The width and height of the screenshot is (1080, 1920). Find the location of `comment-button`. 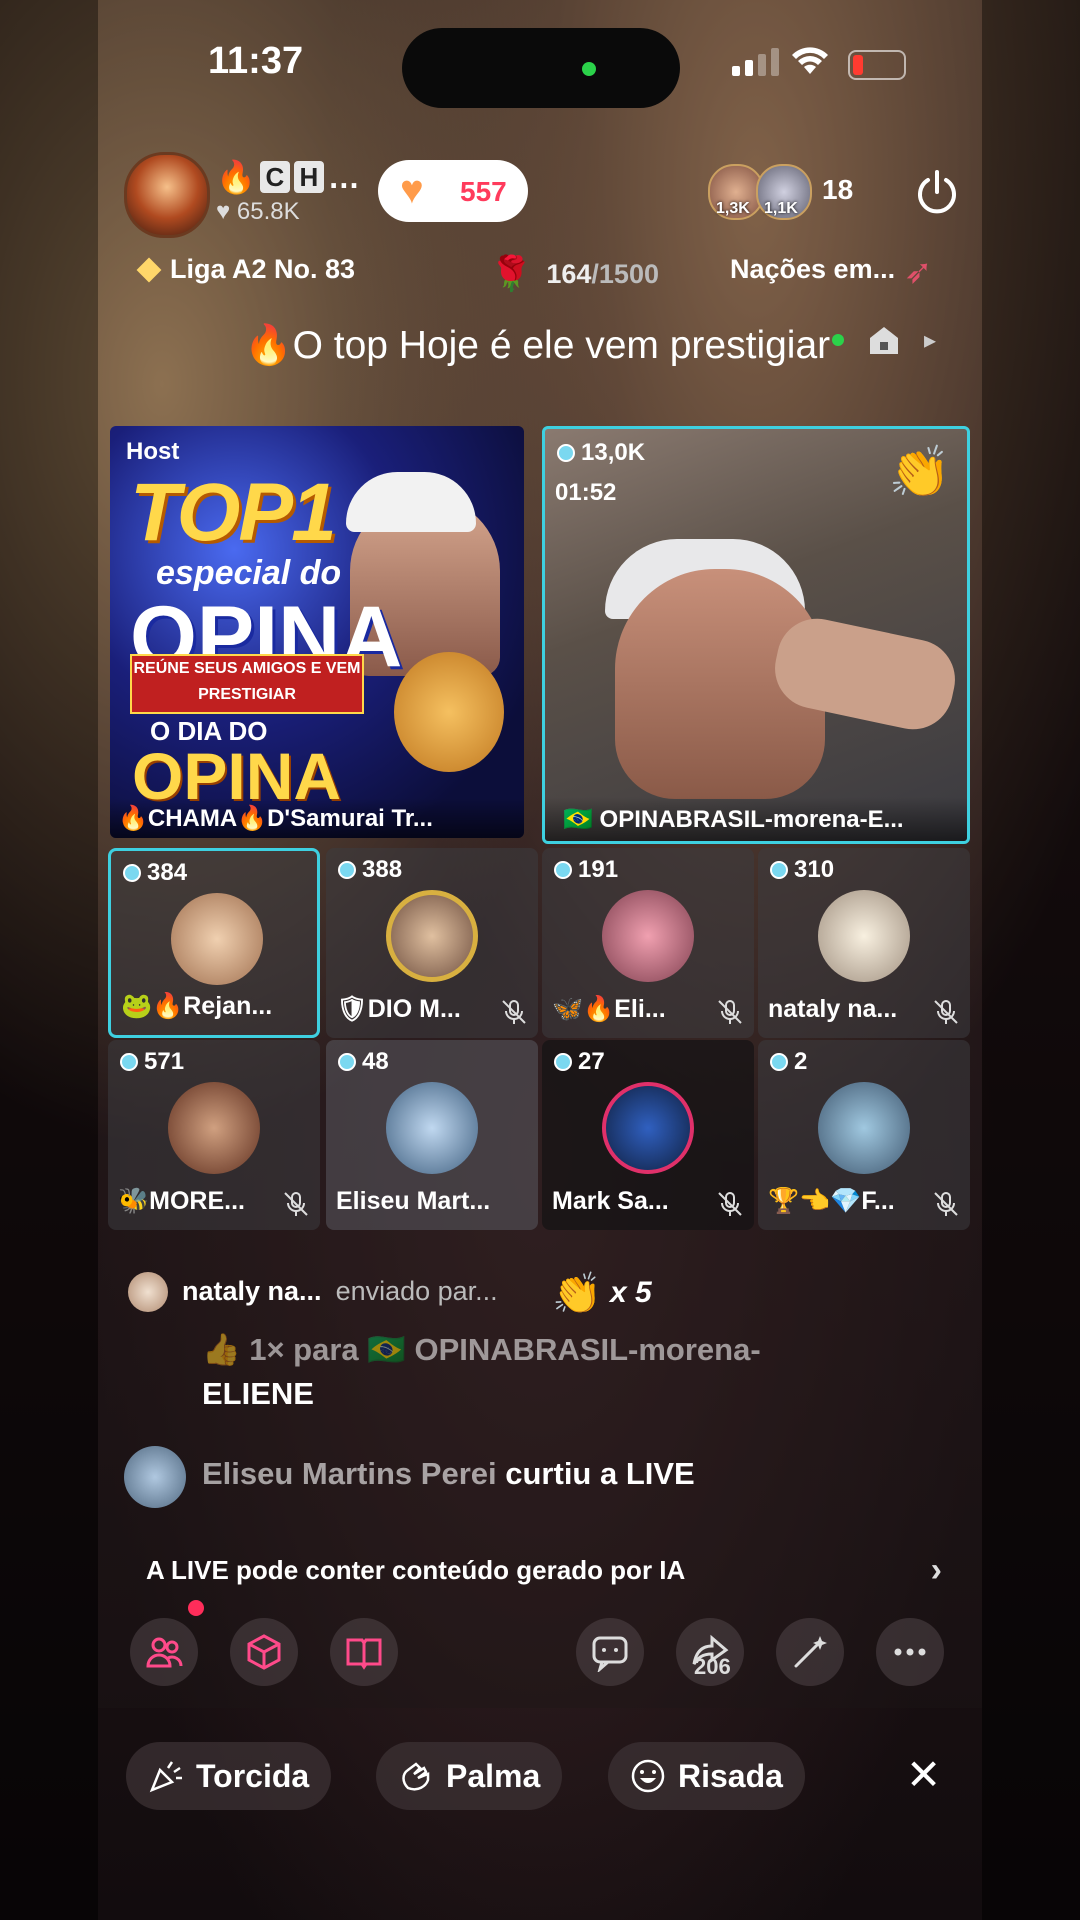

comment-button is located at coordinates (610, 1652).